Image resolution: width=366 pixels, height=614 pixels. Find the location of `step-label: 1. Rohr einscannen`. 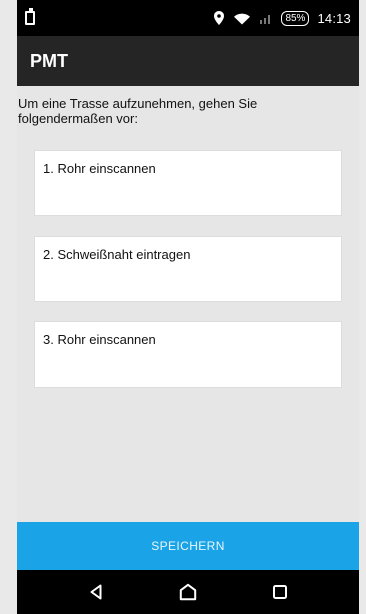

step-label: 1. Rohr einscannen is located at coordinates (99, 168).